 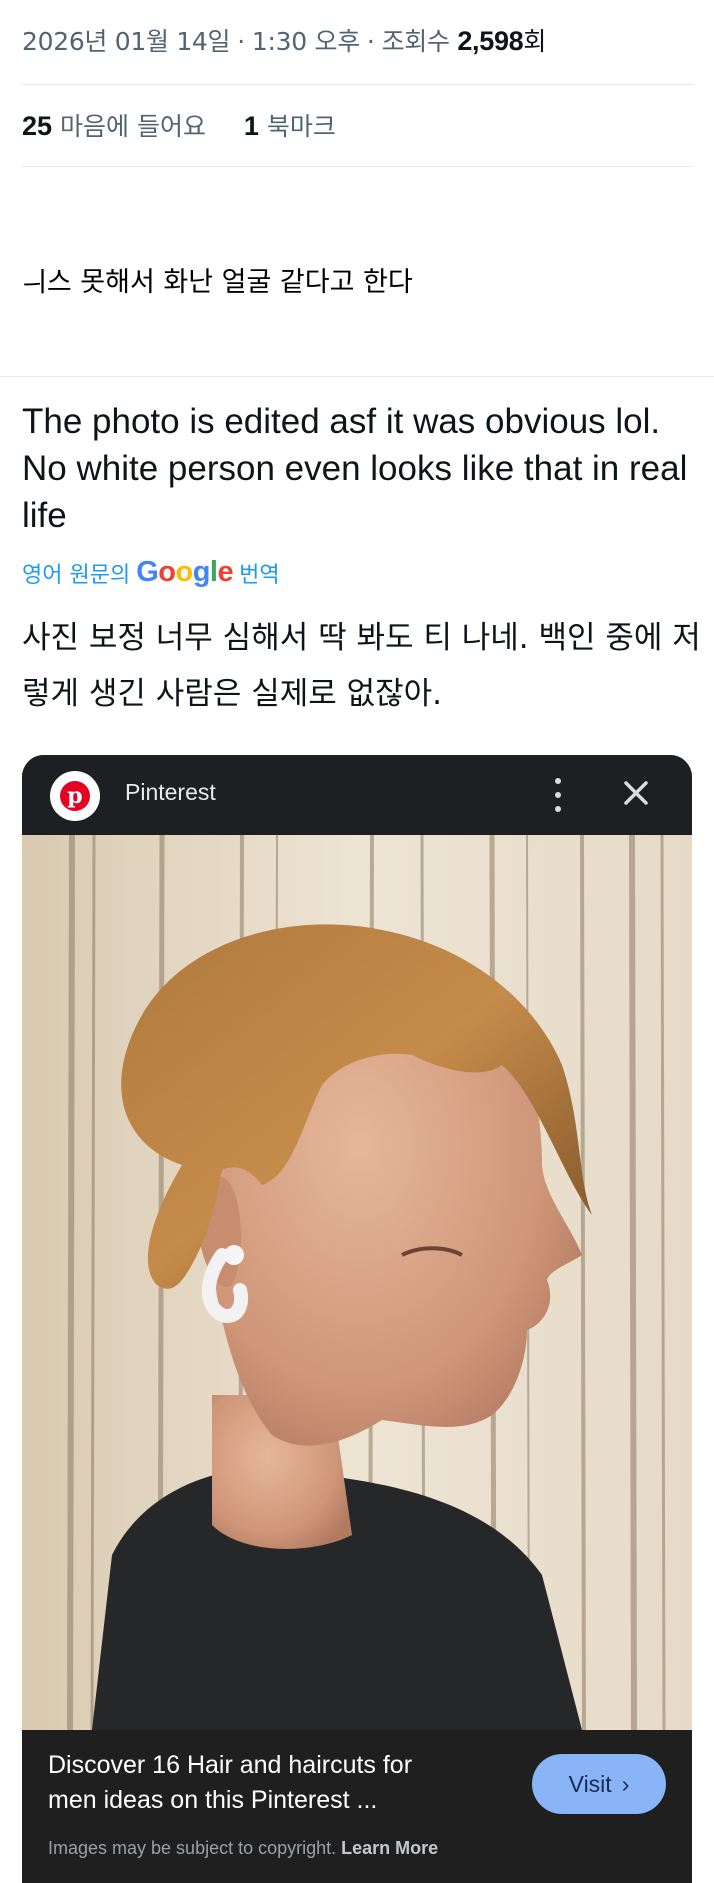 I want to click on chevron-right-icon: ›, so click(x=625, y=1783).